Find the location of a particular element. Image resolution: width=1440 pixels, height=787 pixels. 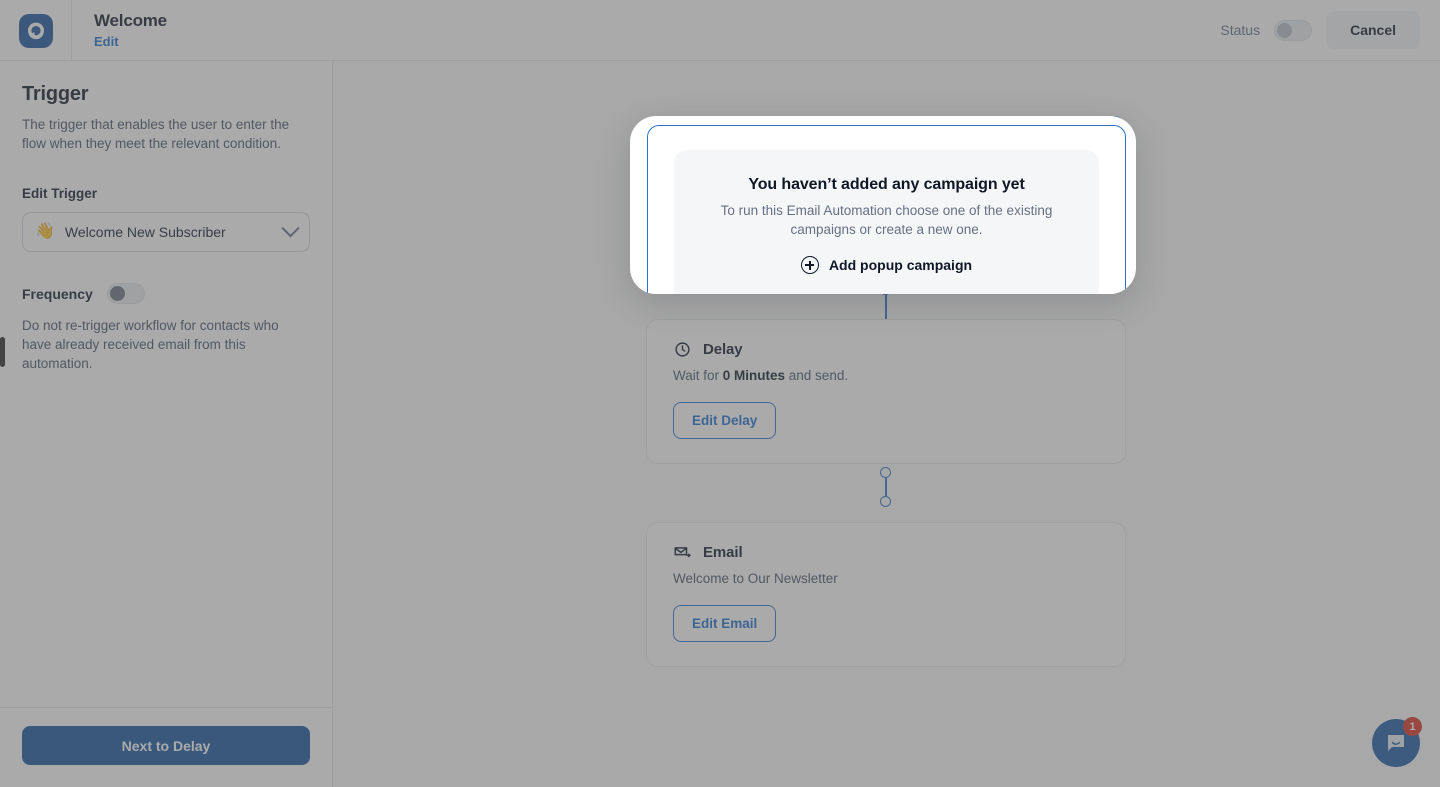

add-popup-campaign-label: Add popup campaign is located at coordinates (900, 265).